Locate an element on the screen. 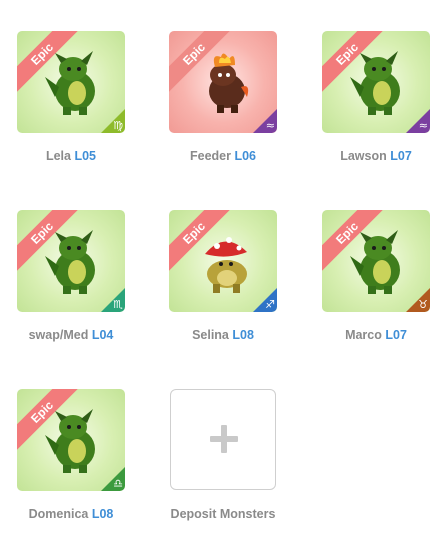  deposit-monsters-button is located at coordinates (223, 439).